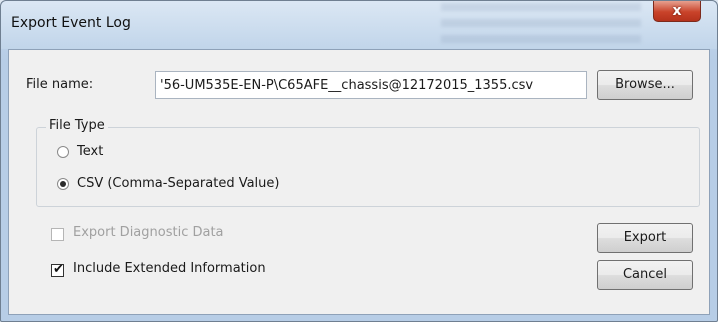  I want to click on radio-text-label: Text, so click(90, 151).